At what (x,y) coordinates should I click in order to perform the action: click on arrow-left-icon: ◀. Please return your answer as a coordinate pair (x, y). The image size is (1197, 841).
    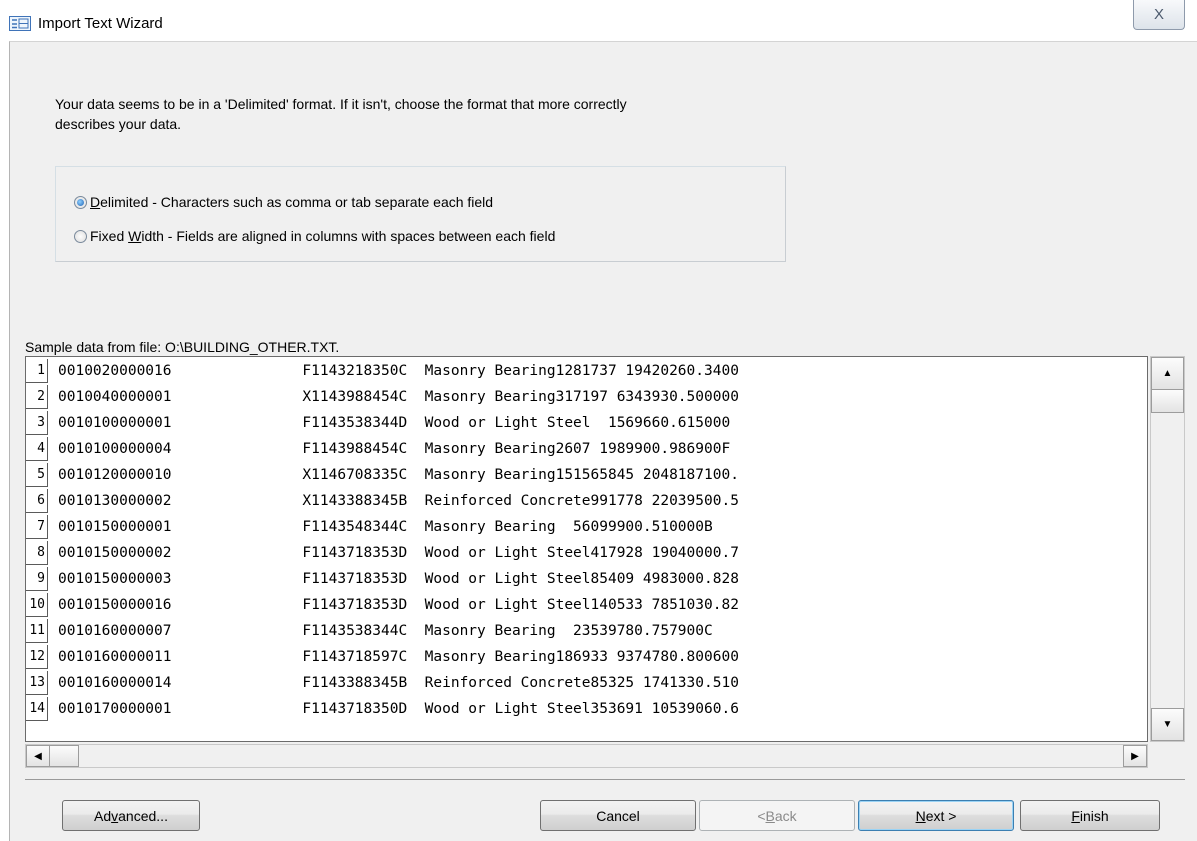
    Looking at the image, I should click on (38, 756).